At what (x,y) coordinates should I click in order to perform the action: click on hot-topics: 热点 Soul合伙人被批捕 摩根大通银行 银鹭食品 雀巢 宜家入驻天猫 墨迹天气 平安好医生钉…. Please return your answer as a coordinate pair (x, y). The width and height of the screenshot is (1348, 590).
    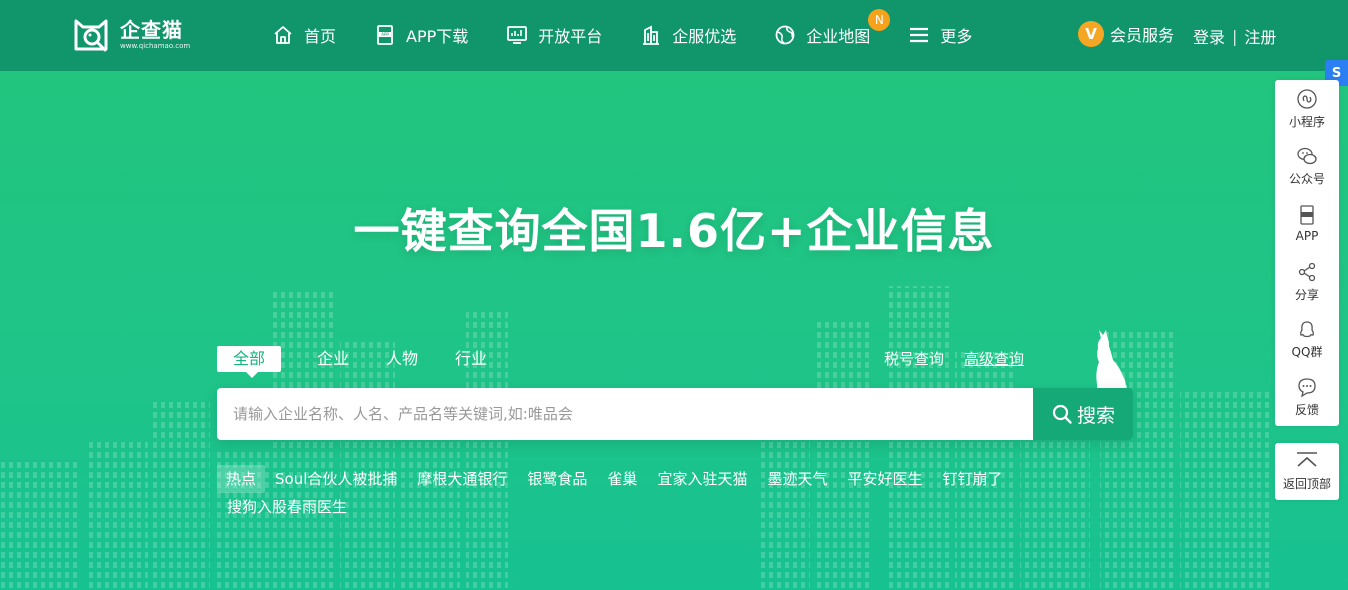
    Looking at the image, I should click on (667, 493).